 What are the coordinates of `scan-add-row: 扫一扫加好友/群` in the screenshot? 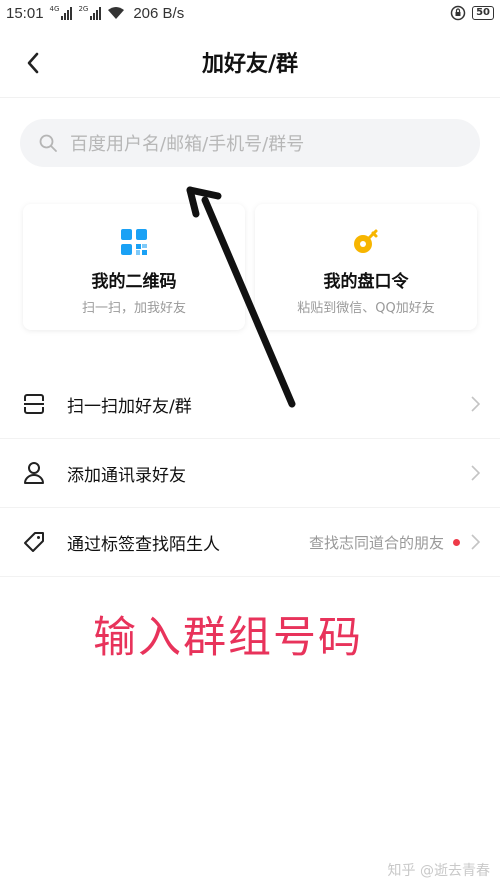 It's located at (250, 404).